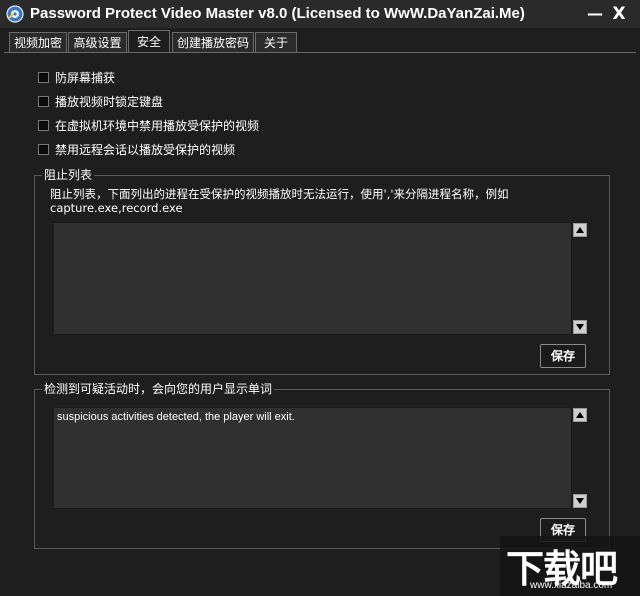 The height and width of the screenshot is (596, 640). Describe the element at coordinates (145, 149) in the screenshot. I see `option-label: 禁用远程会话以播放受保护的视频` at that location.